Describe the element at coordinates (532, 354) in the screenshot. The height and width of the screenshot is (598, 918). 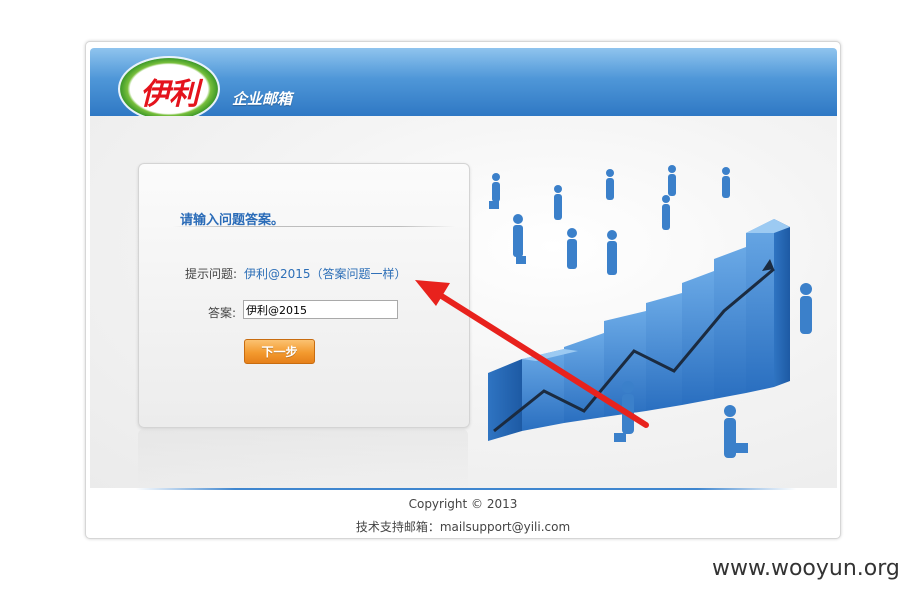
I see `red-annotation-arrow` at that location.